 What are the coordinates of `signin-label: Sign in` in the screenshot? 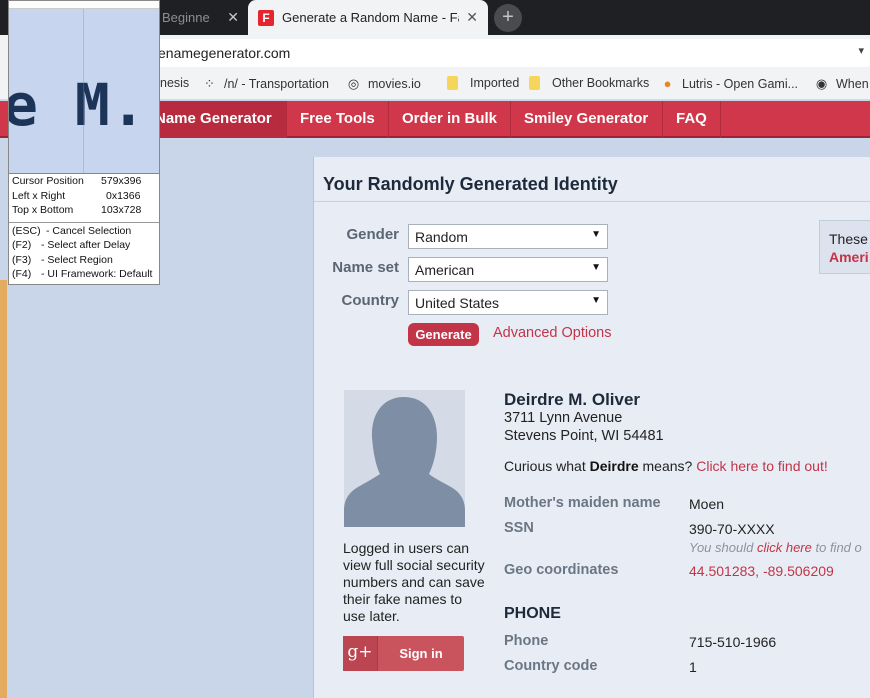 It's located at (421, 653).